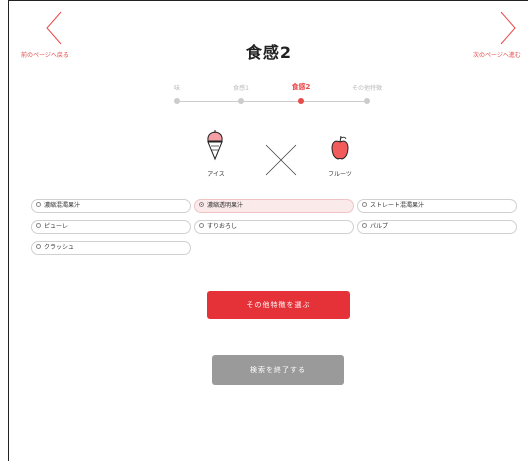  I want to click on option-label: 濃縮透明果汁, so click(225, 205).